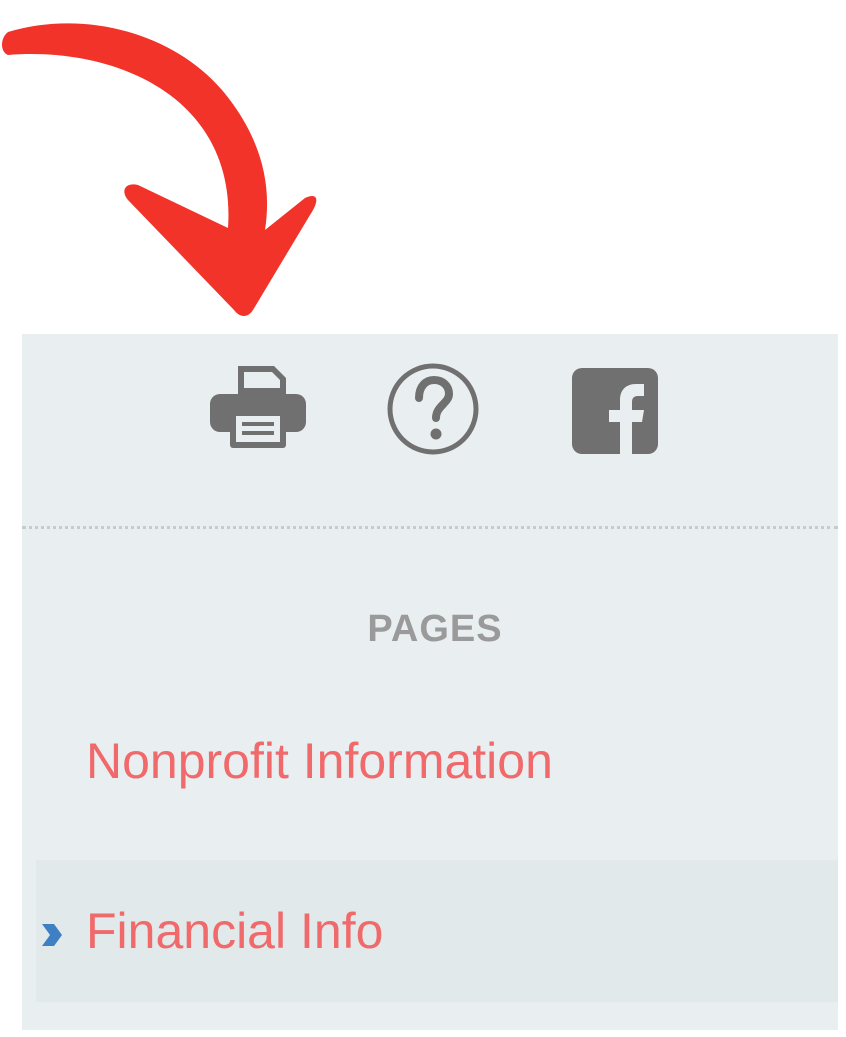 This screenshot has width=846, height=1037. What do you see at coordinates (433, 409) in the screenshot?
I see `help-icon` at bounding box center [433, 409].